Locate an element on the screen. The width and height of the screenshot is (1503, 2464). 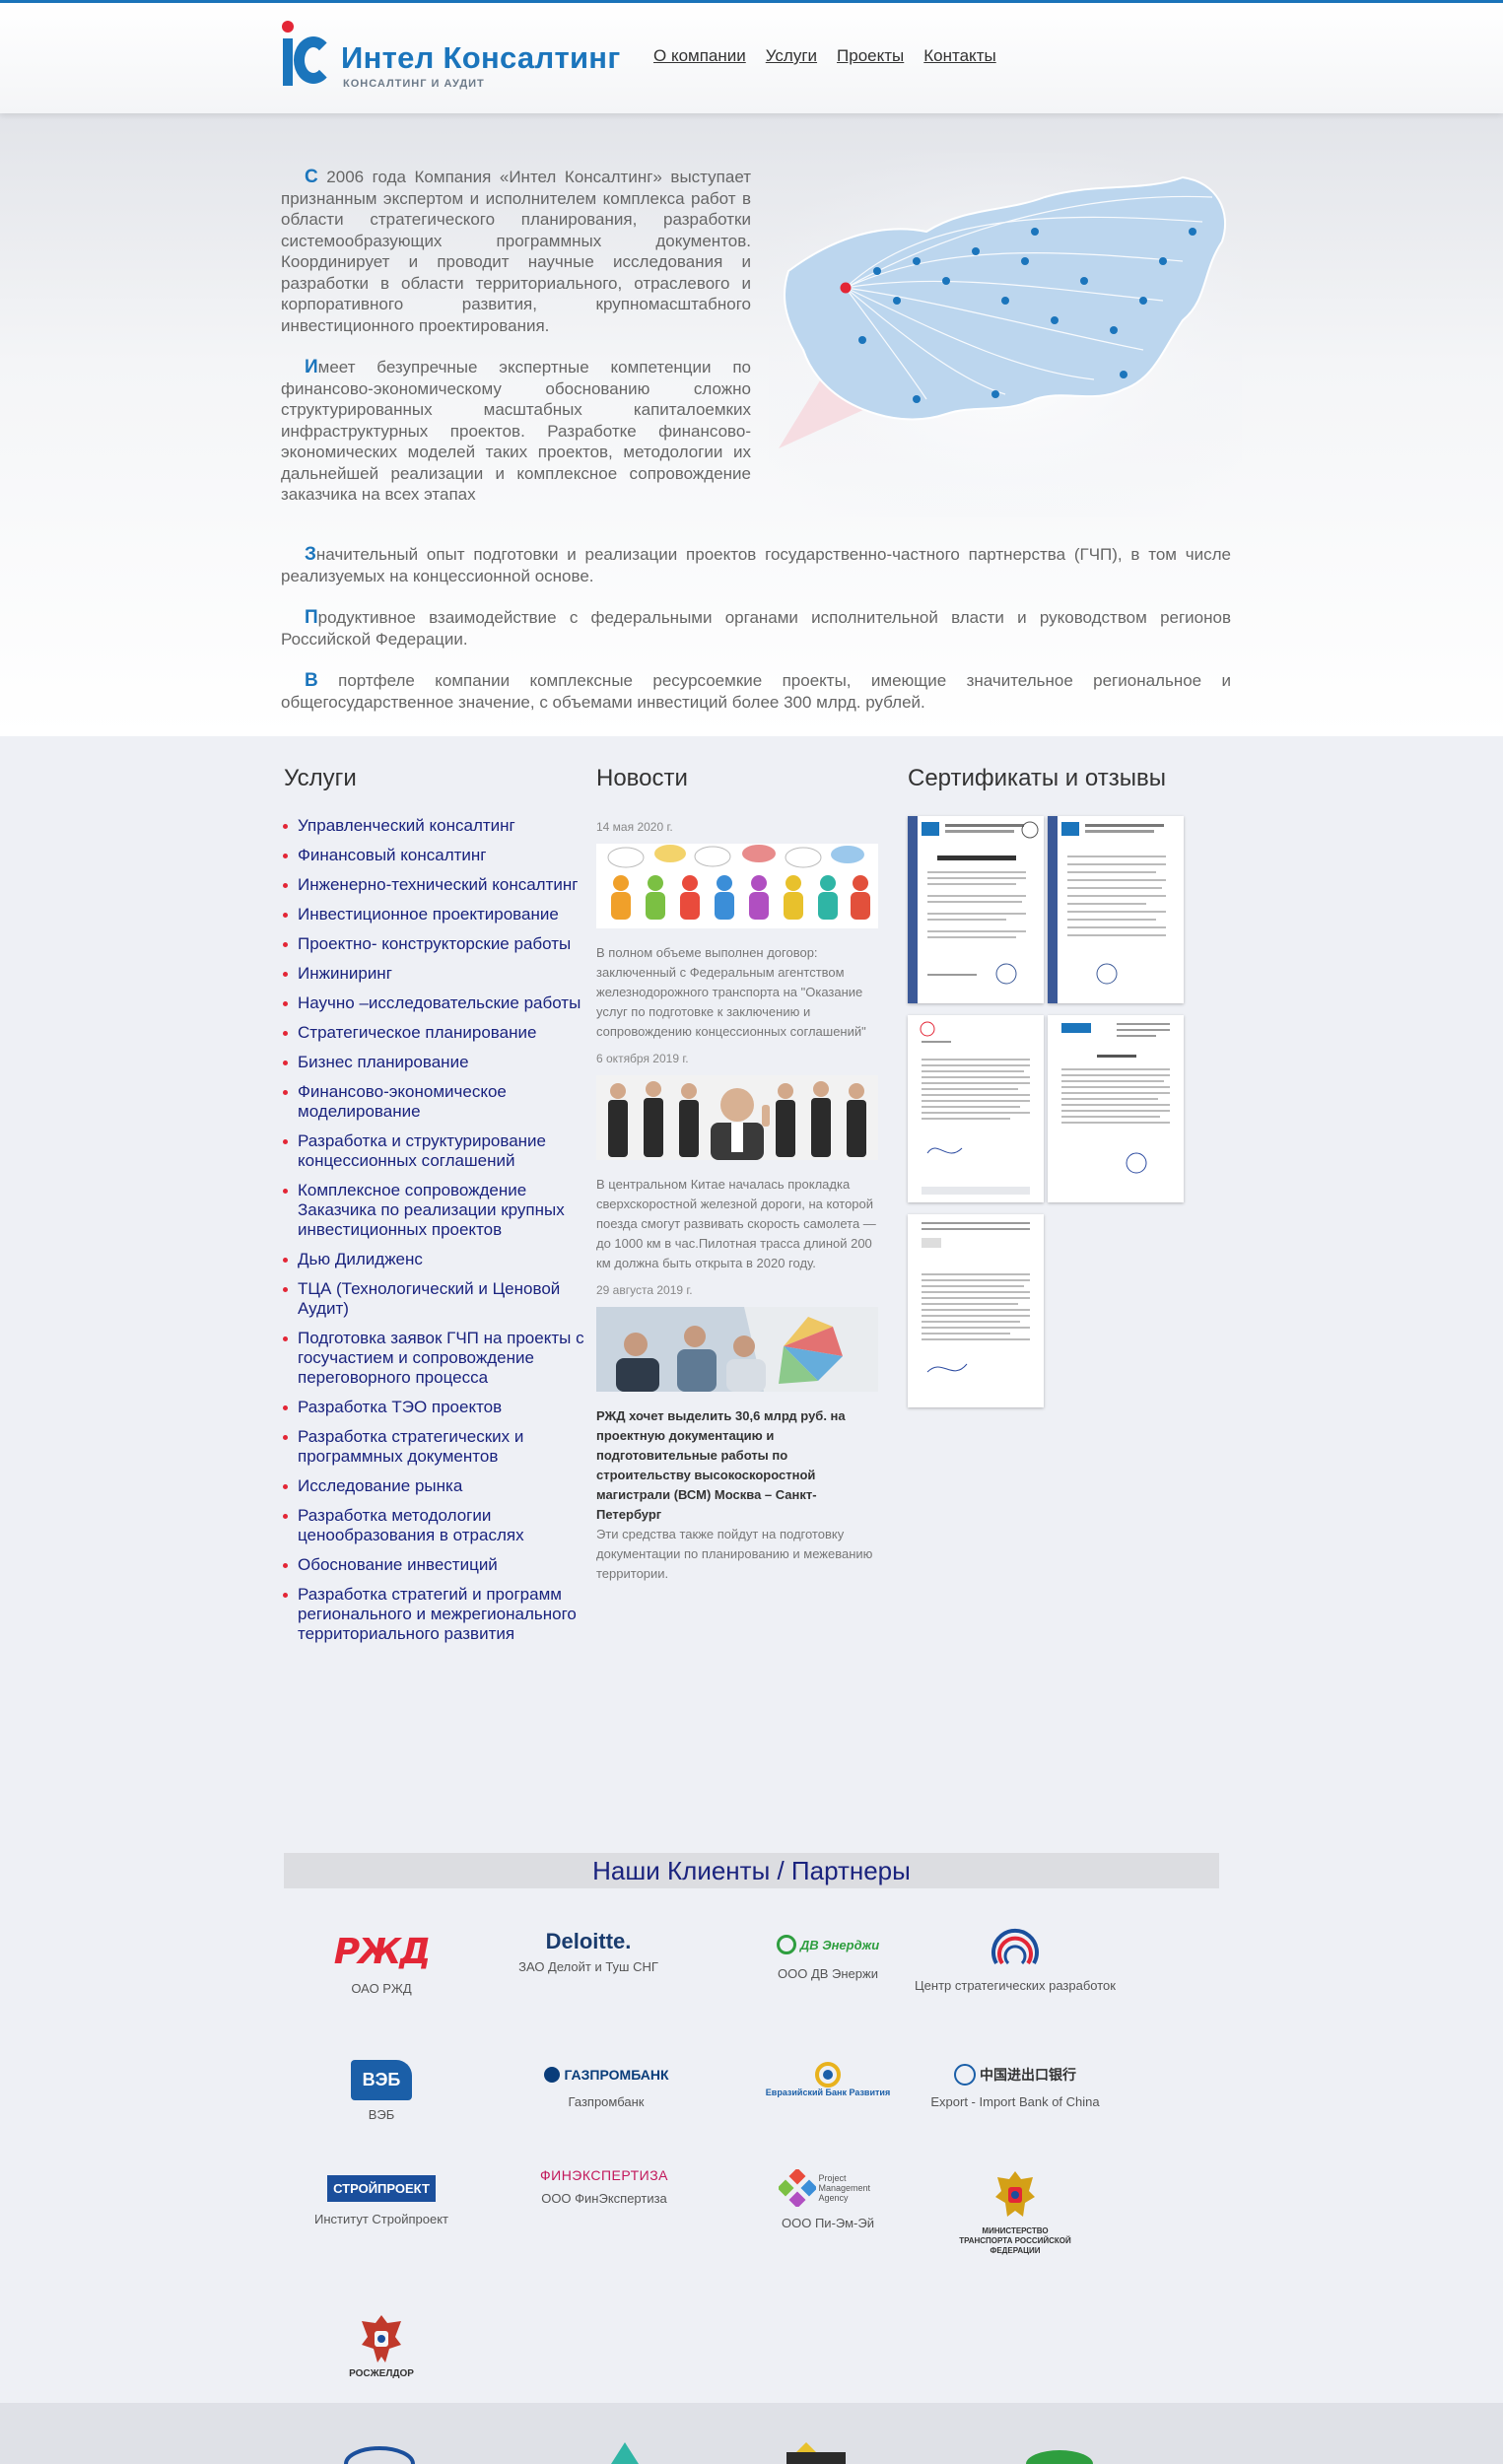
pma-logo-icon: Project Management Agency is located at coordinates (827, 2188).